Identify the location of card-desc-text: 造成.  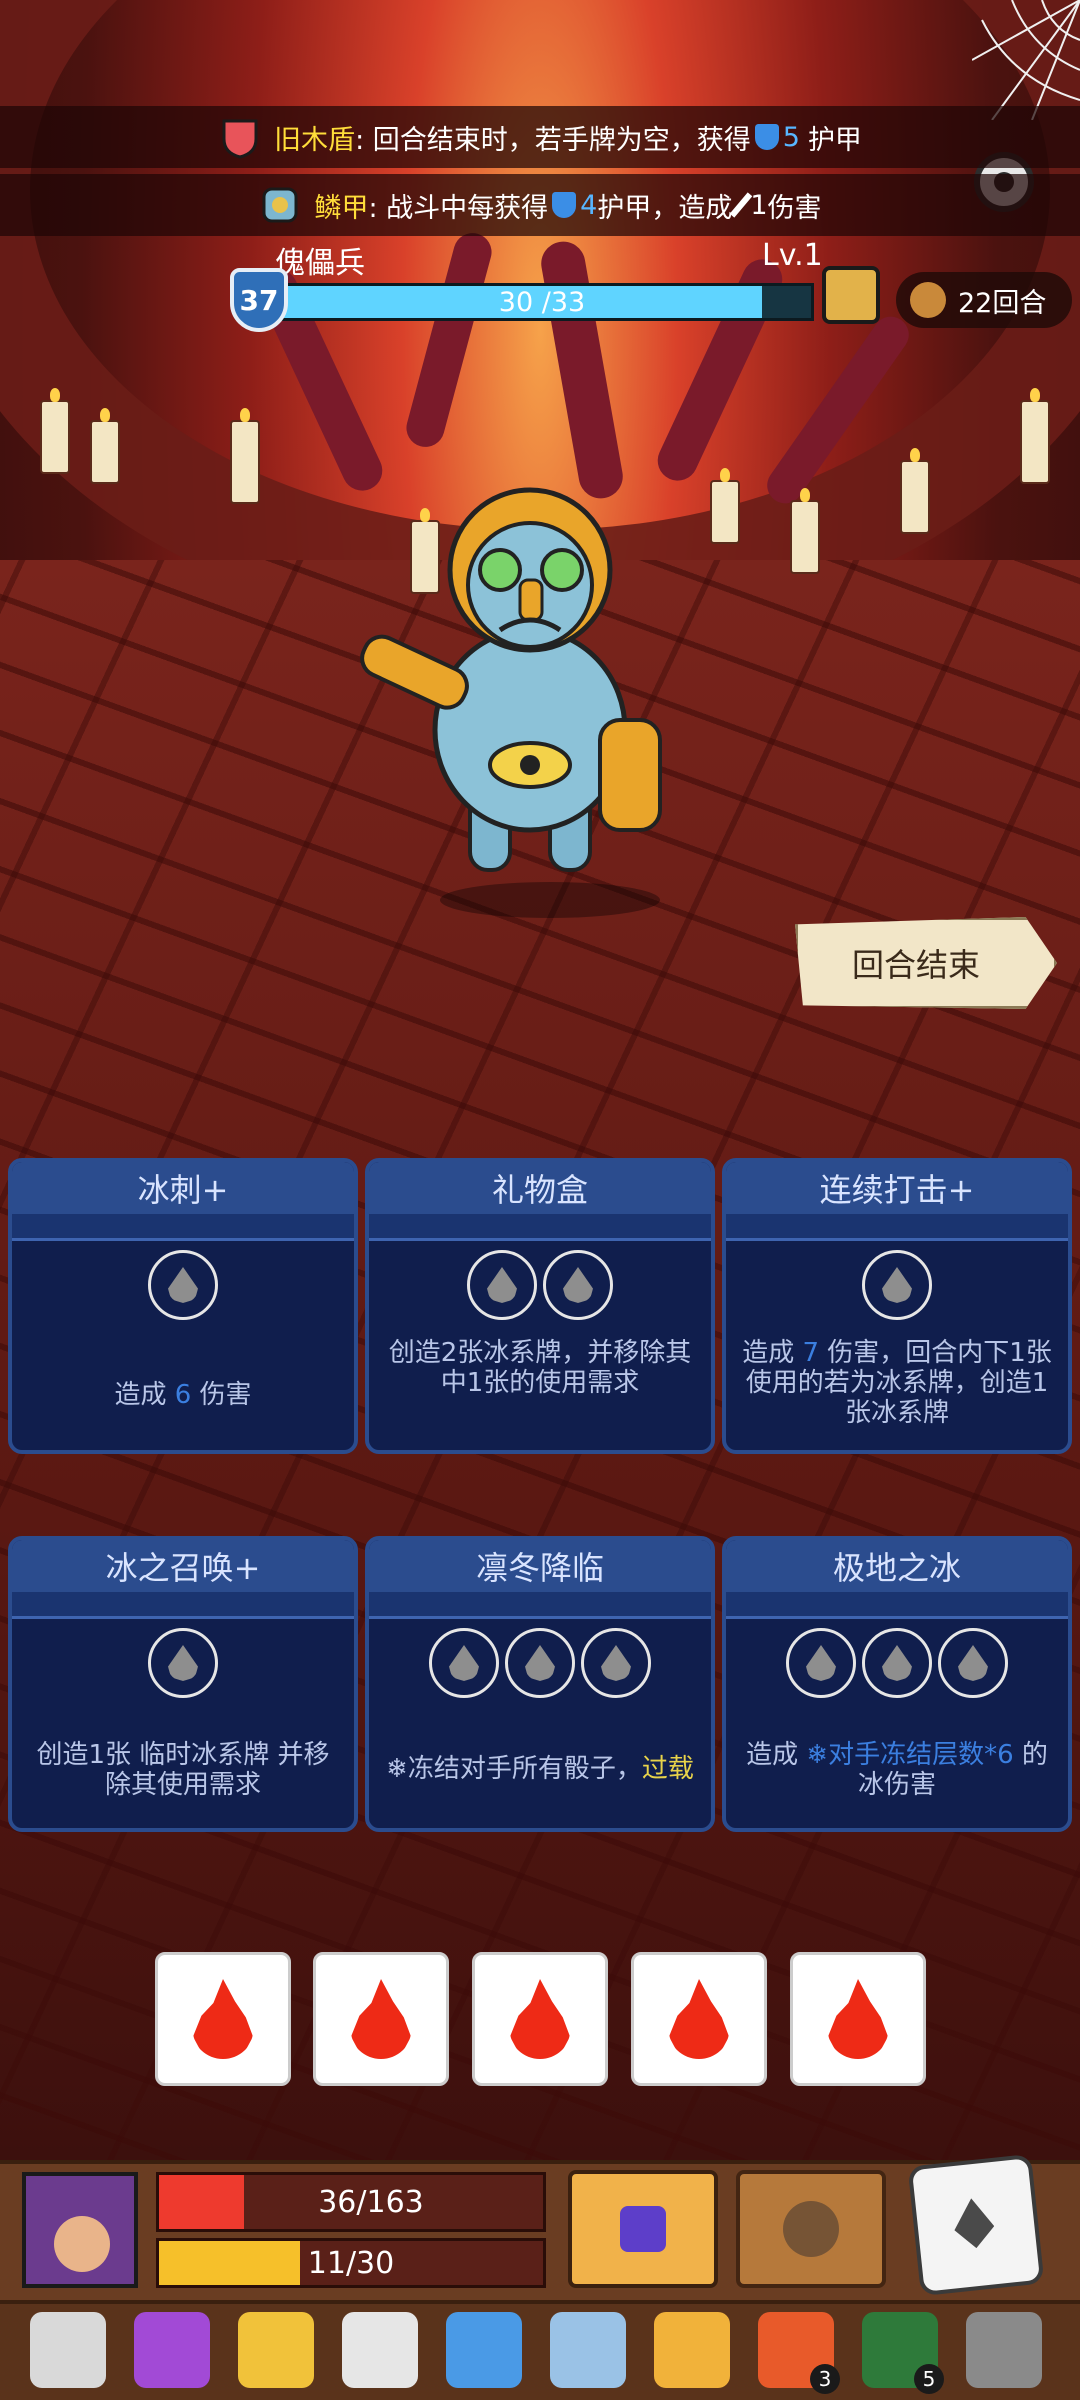
(776, 1755).